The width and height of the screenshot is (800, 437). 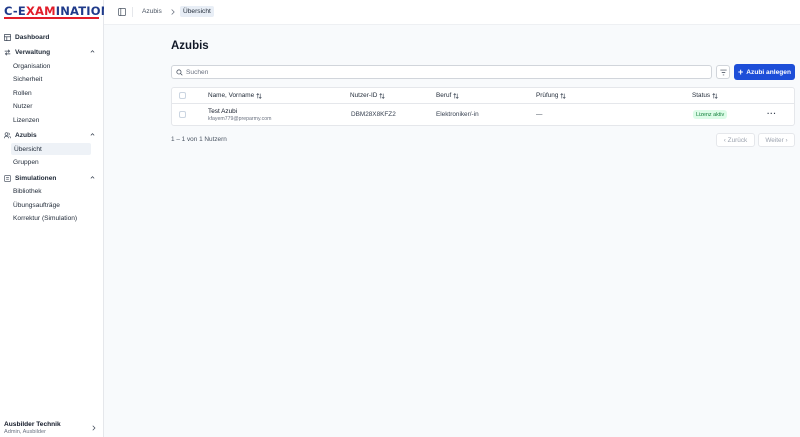 What do you see at coordinates (182, 95) in the screenshot?
I see `select-all-checkbox` at bounding box center [182, 95].